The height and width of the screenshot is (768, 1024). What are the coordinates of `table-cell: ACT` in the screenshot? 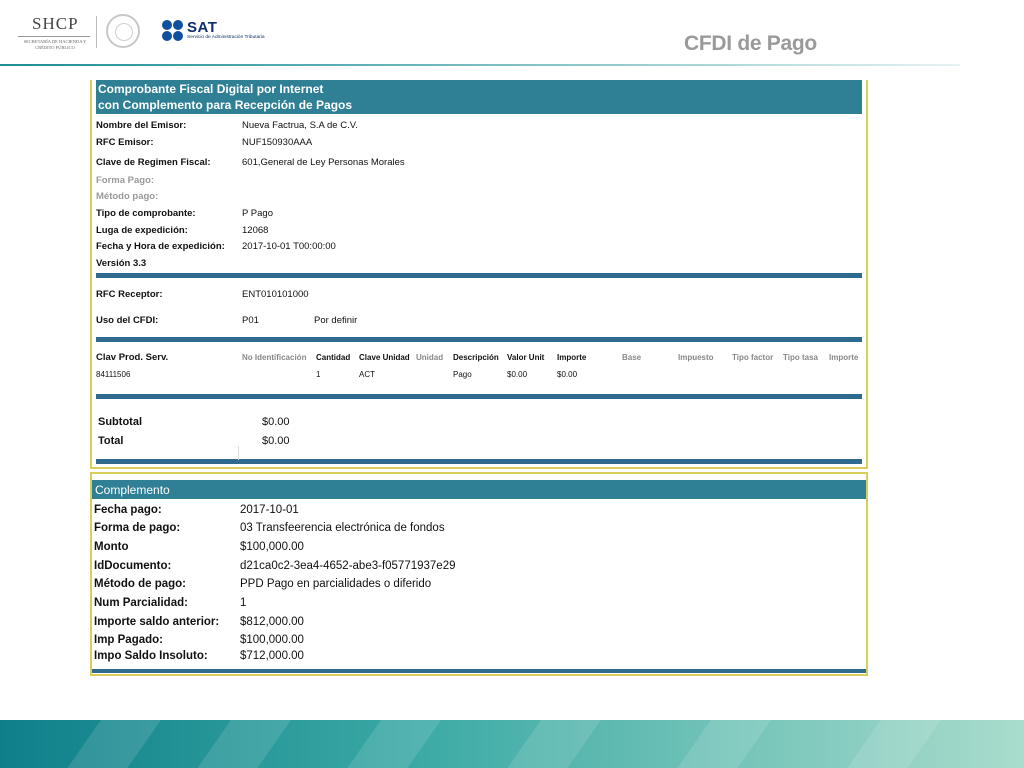 It's located at (367, 374).